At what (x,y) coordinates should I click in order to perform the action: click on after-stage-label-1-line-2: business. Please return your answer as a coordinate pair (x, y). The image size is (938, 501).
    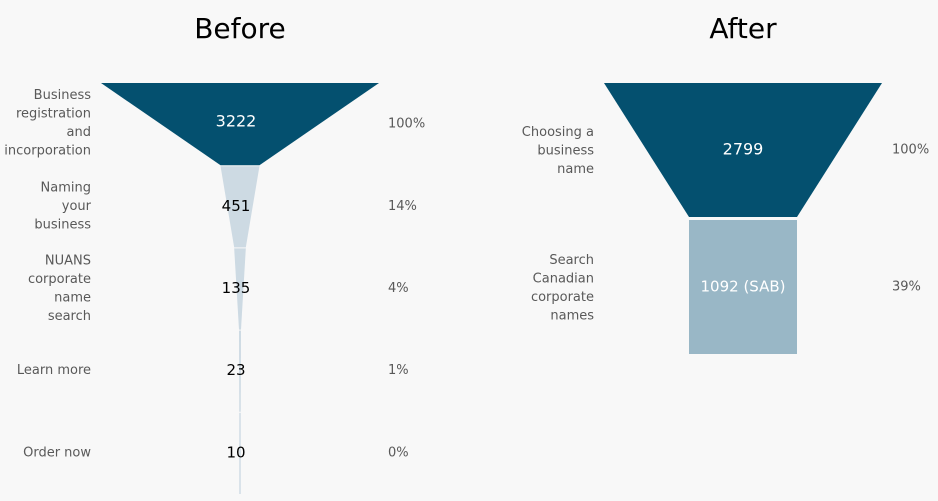
    Looking at the image, I should click on (565, 151).